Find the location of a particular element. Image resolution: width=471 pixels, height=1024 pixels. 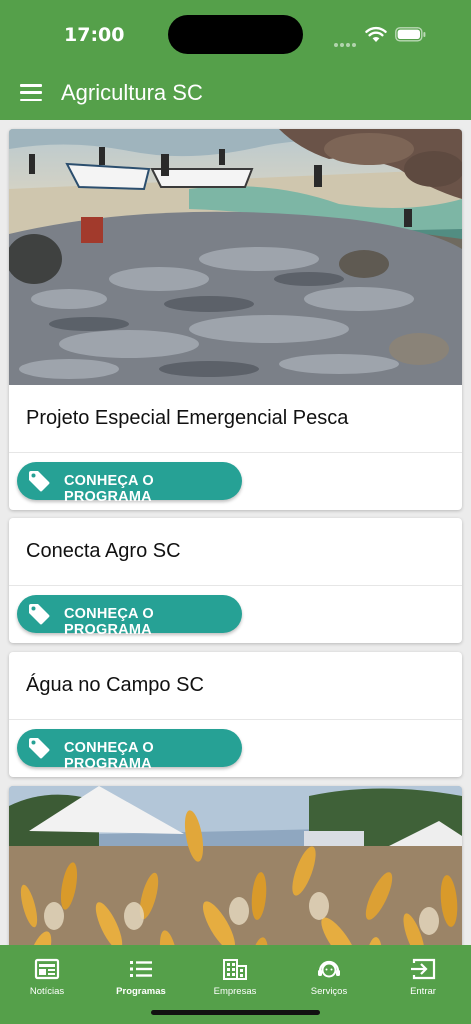

app-title: Agricultura SC is located at coordinates (132, 92).